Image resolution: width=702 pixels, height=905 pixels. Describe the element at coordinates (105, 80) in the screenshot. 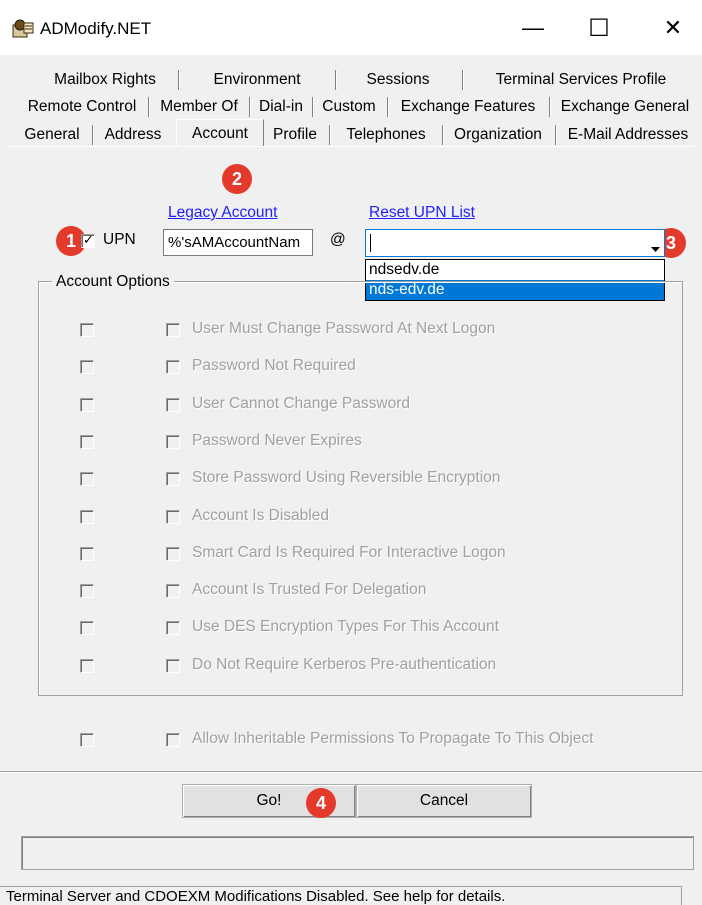

I see `tab-mailbox-rights: Mailbox Rights` at that location.